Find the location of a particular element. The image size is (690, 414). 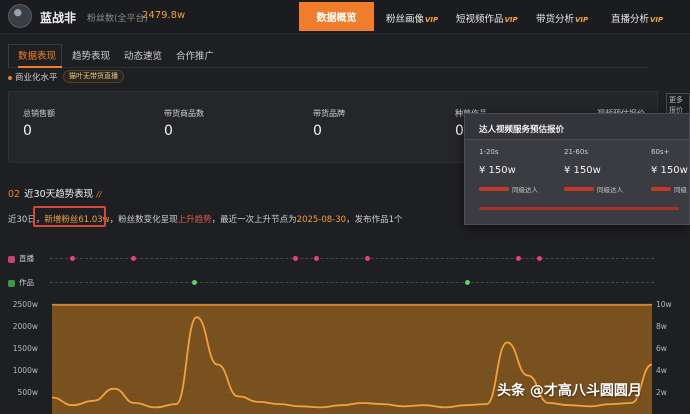

nav-short-video: 短视频作品VIP is located at coordinates (487, 18).